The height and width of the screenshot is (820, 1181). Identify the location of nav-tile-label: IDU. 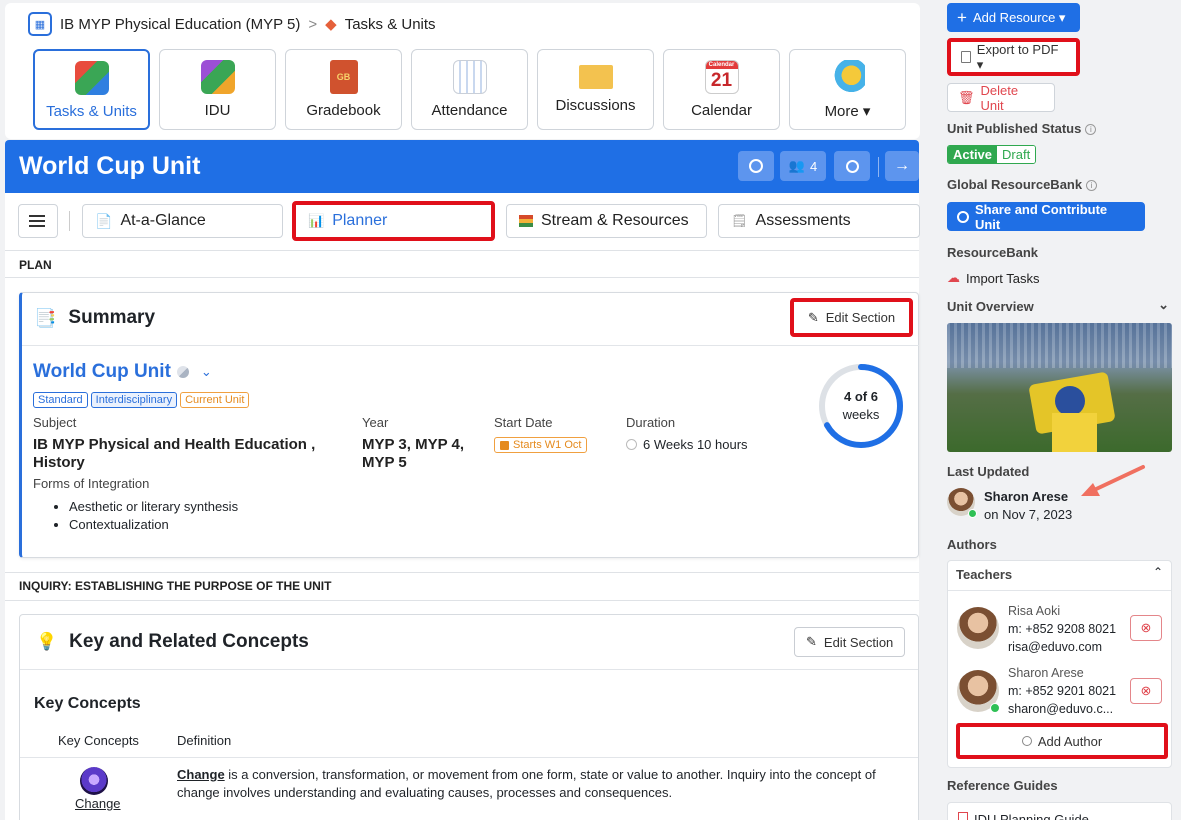
(217, 110).